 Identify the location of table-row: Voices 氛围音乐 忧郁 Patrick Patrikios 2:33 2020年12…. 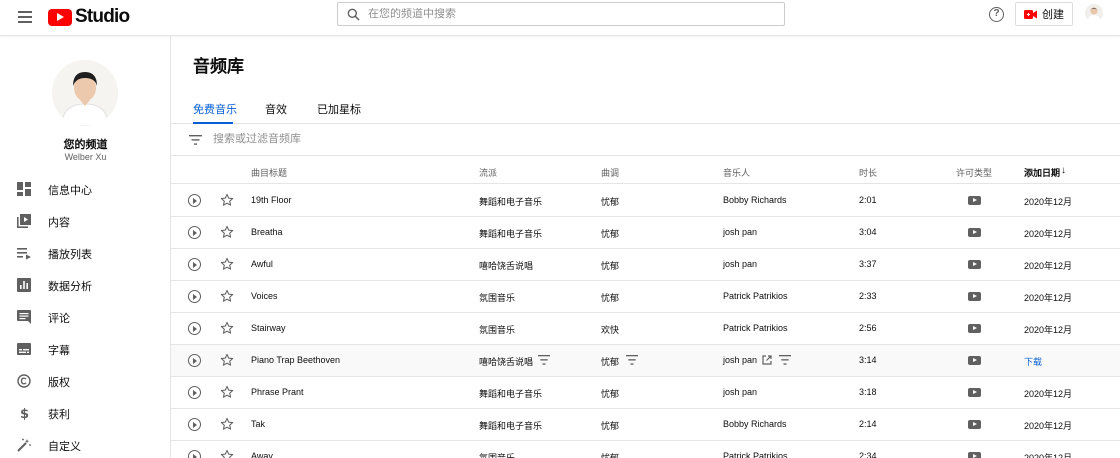
(645, 297).